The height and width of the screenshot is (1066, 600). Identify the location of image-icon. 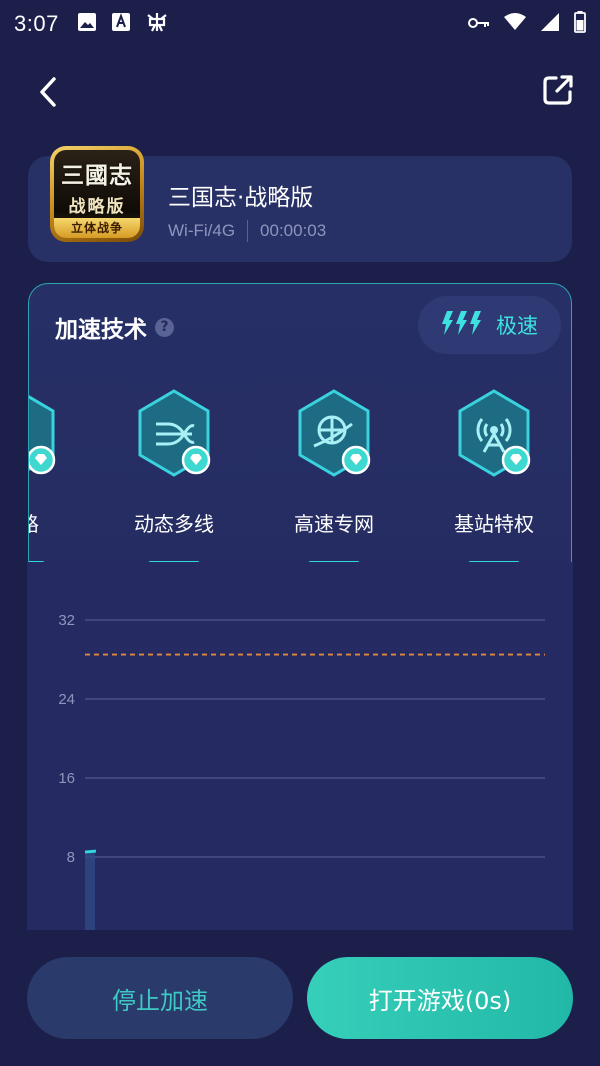
(87, 24).